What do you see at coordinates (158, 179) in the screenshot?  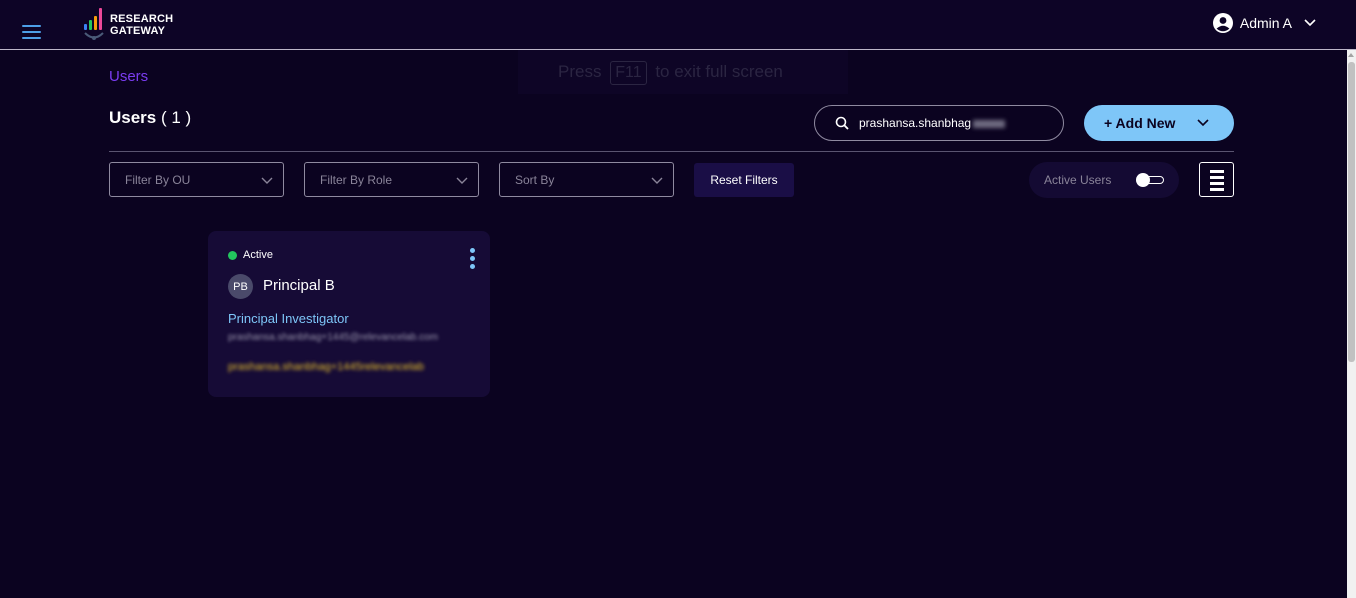 I see `filter-by-ou-label: Filter By OU` at bounding box center [158, 179].